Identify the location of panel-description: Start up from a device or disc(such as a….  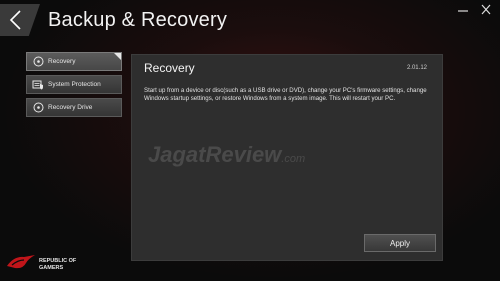
(285, 94).